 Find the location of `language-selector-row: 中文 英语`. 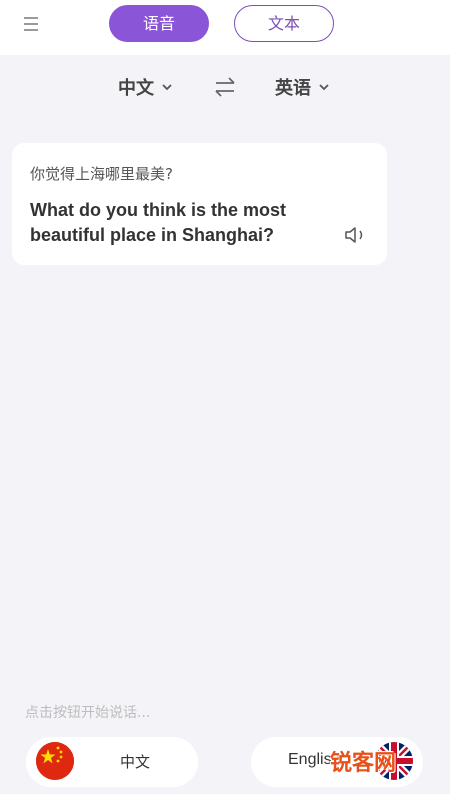

language-selector-row: 中文 英语 is located at coordinates (225, 88).